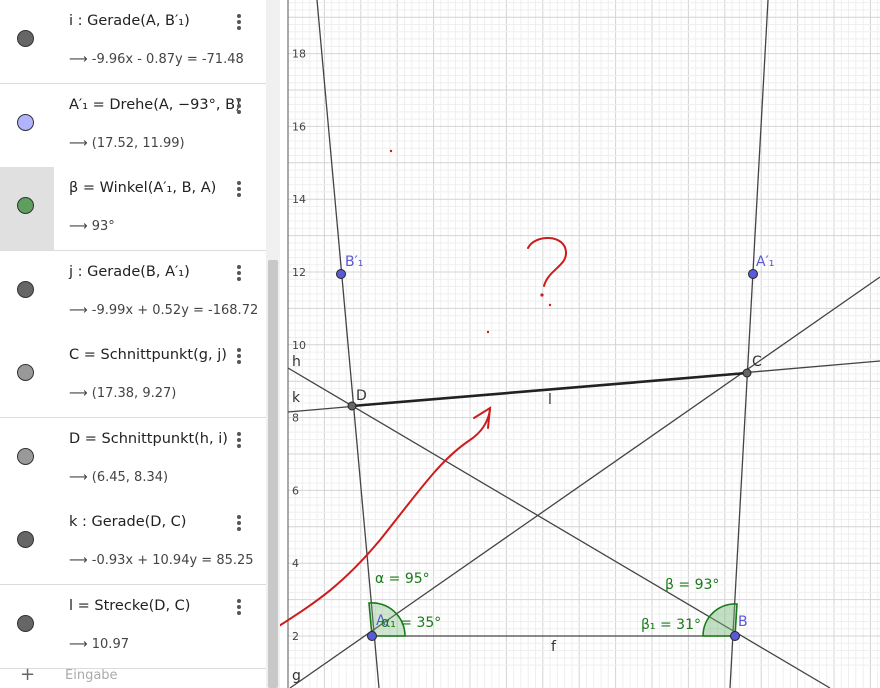  Describe the element at coordinates (299, 345) in the screenshot. I see `y-tick-label: 10` at that location.